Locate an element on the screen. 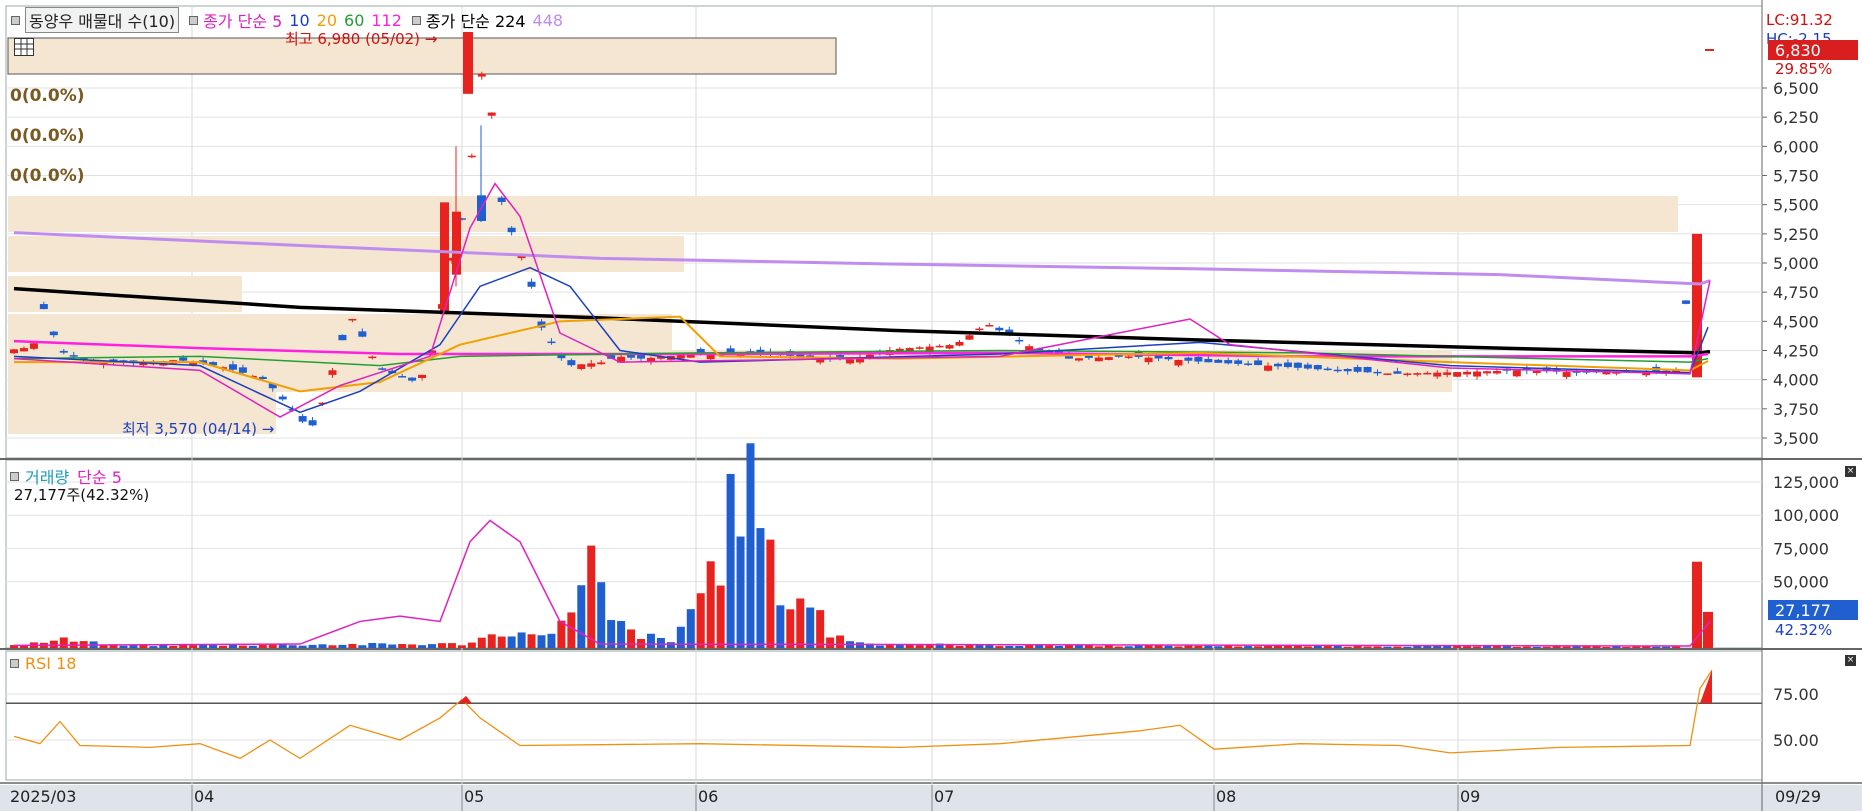 This screenshot has width=1862, height=811. change-pct-label: 29.85% is located at coordinates (1803, 69).